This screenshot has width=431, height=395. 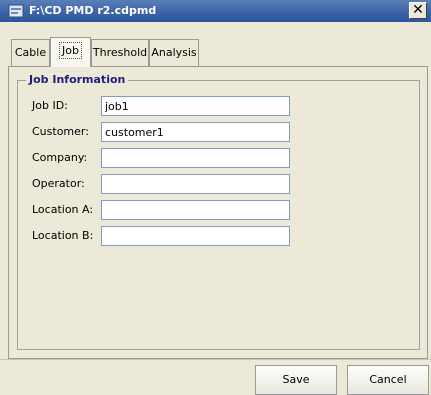 I want to click on window-titlebar: F:\CD PMD r2.cdpmd ✕, so click(x=215, y=11).